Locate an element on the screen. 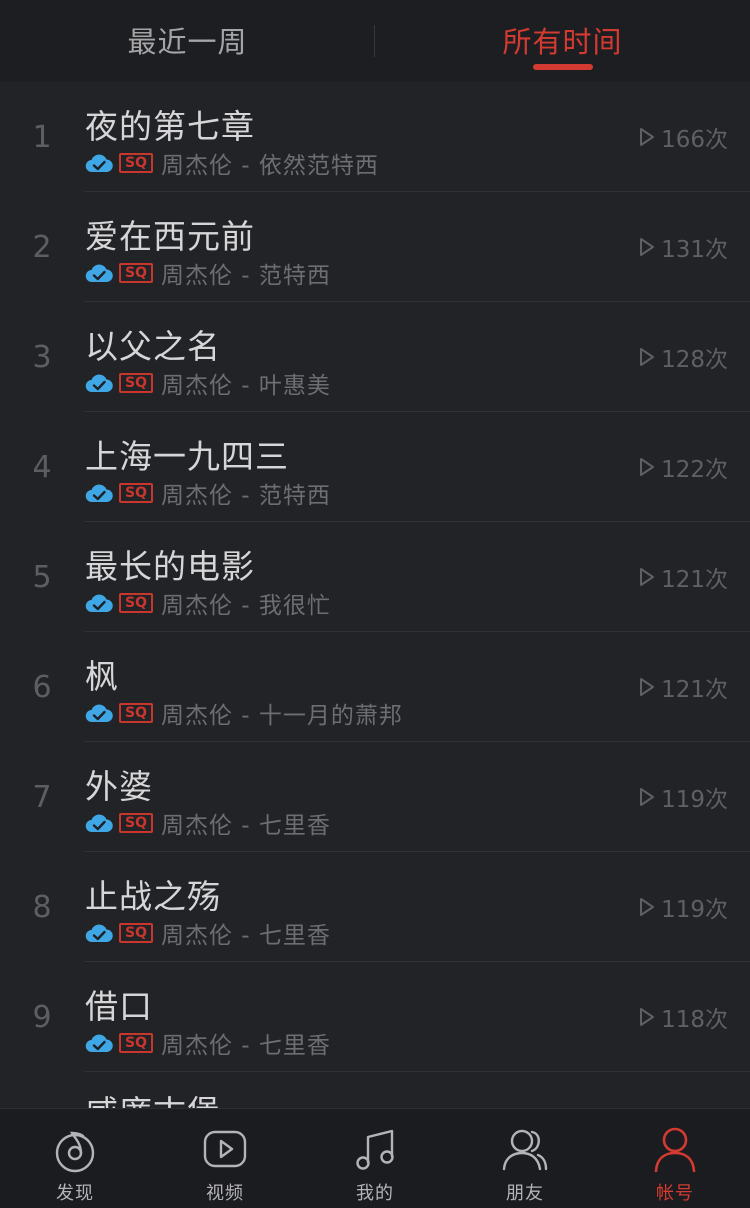 The height and width of the screenshot is (1208, 750). song-title: 最长的电影 is located at coordinates (170, 566).